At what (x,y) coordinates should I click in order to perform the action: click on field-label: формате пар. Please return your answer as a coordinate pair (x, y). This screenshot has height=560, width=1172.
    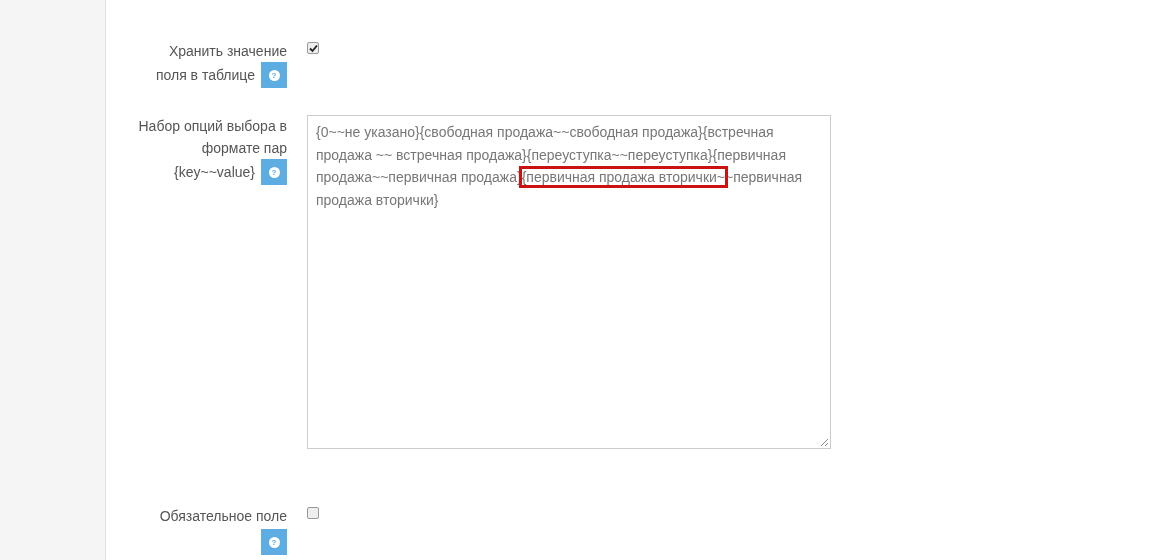
    Looking at the image, I should click on (244, 148).